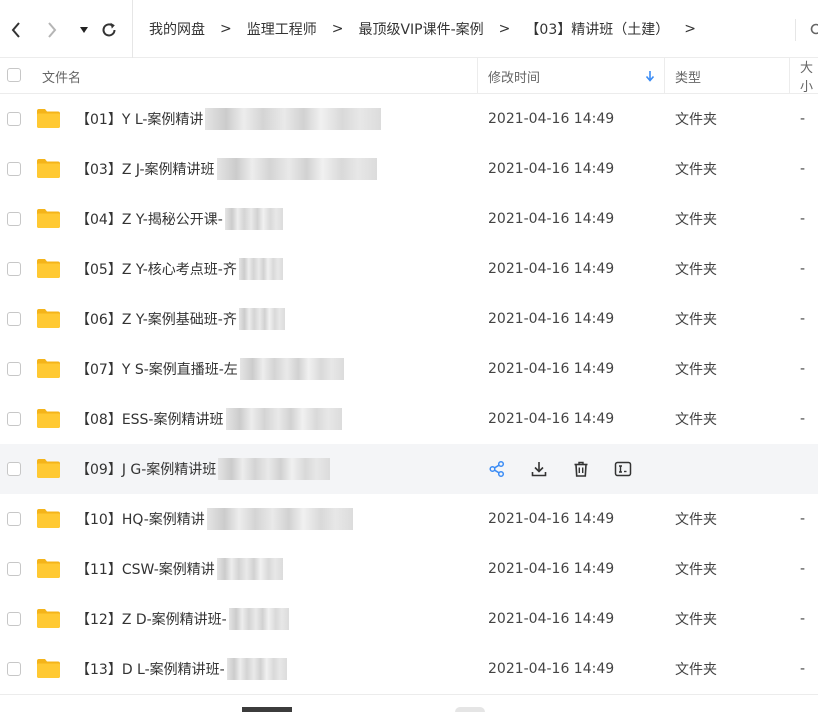  Describe the element at coordinates (180, 319) in the screenshot. I see `file-name: 【06】Z Y-案例基础班-齐` at that location.